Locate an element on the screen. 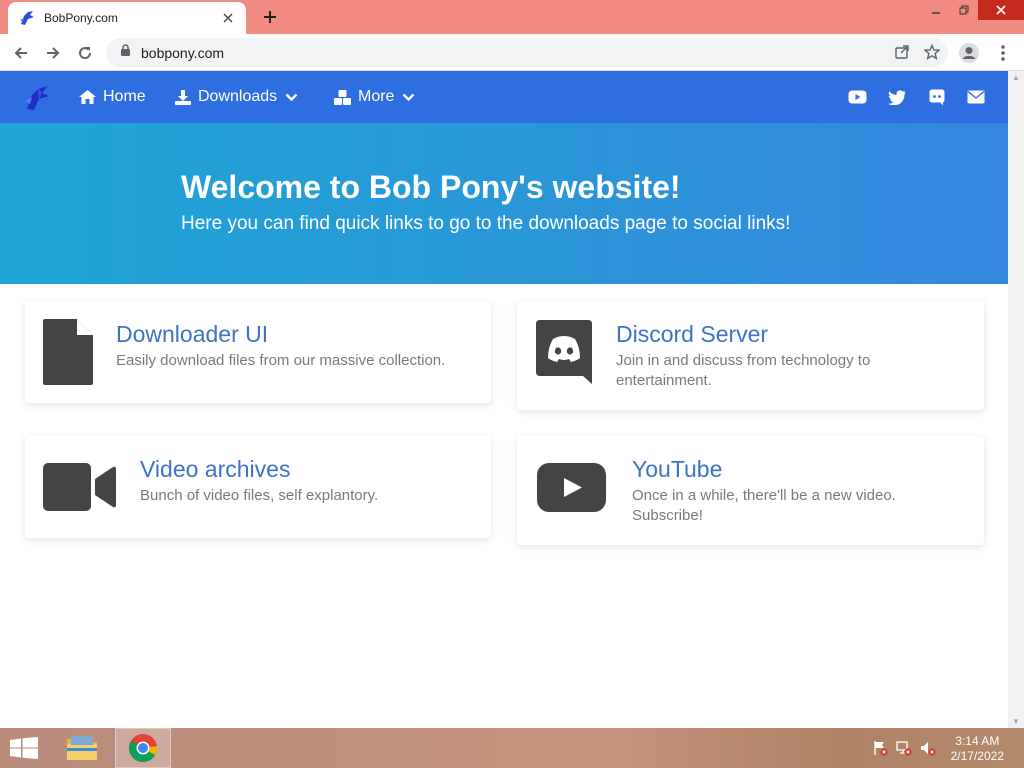 The image size is (1024, 768). windows-taskbar: 3:14 AM 2/17/2022 is located at coordinates (512, 748).